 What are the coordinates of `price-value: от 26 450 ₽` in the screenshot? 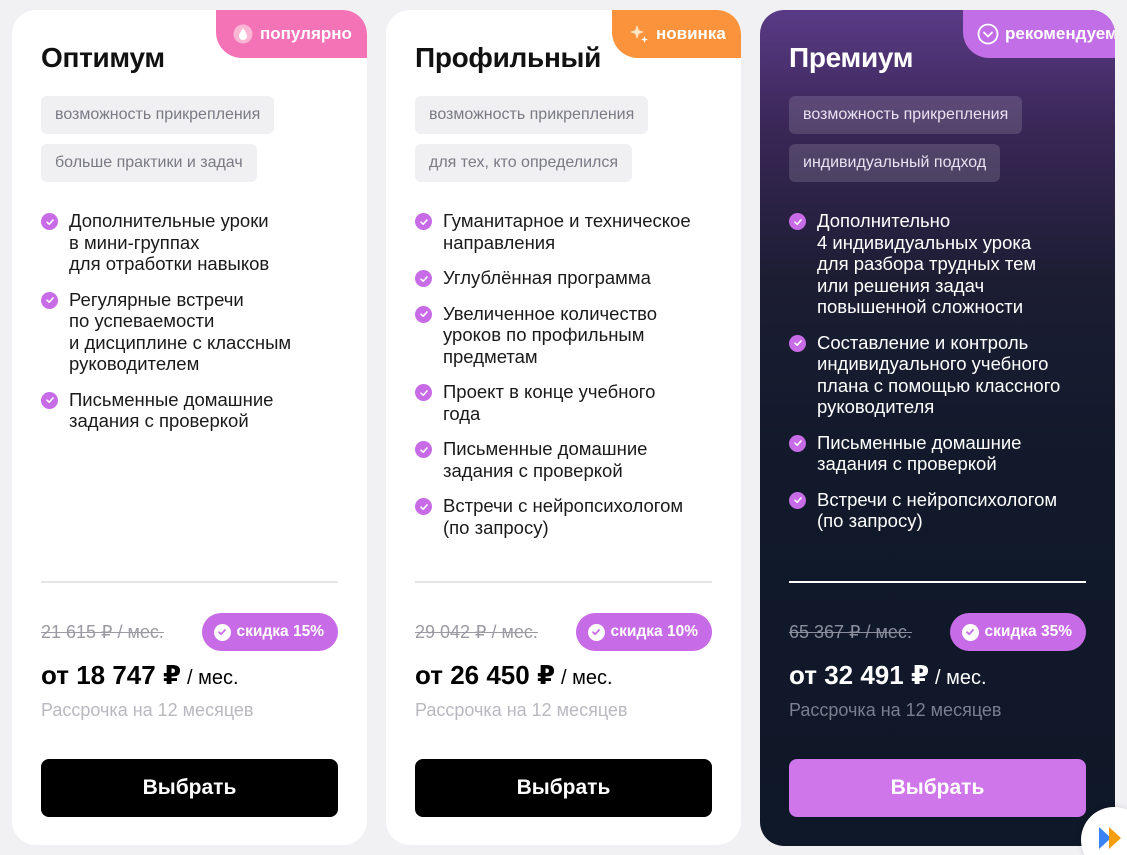 It's located at (485, 675).